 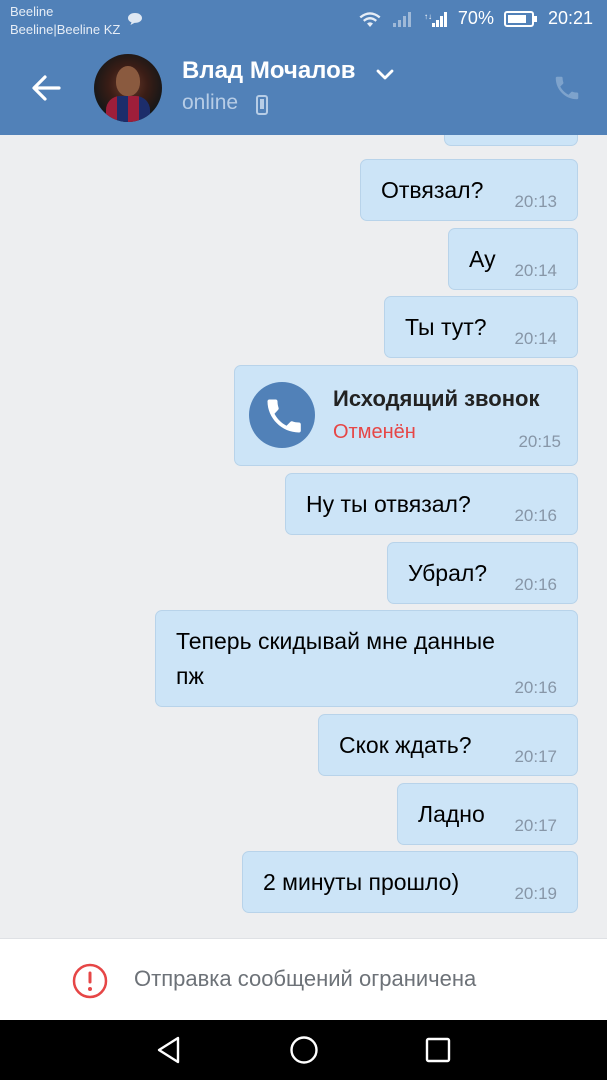 What do you see at coordinates (282, 415) in the screenshot?
I see `outgoing-call-icon` at bounding box center [282, 415].